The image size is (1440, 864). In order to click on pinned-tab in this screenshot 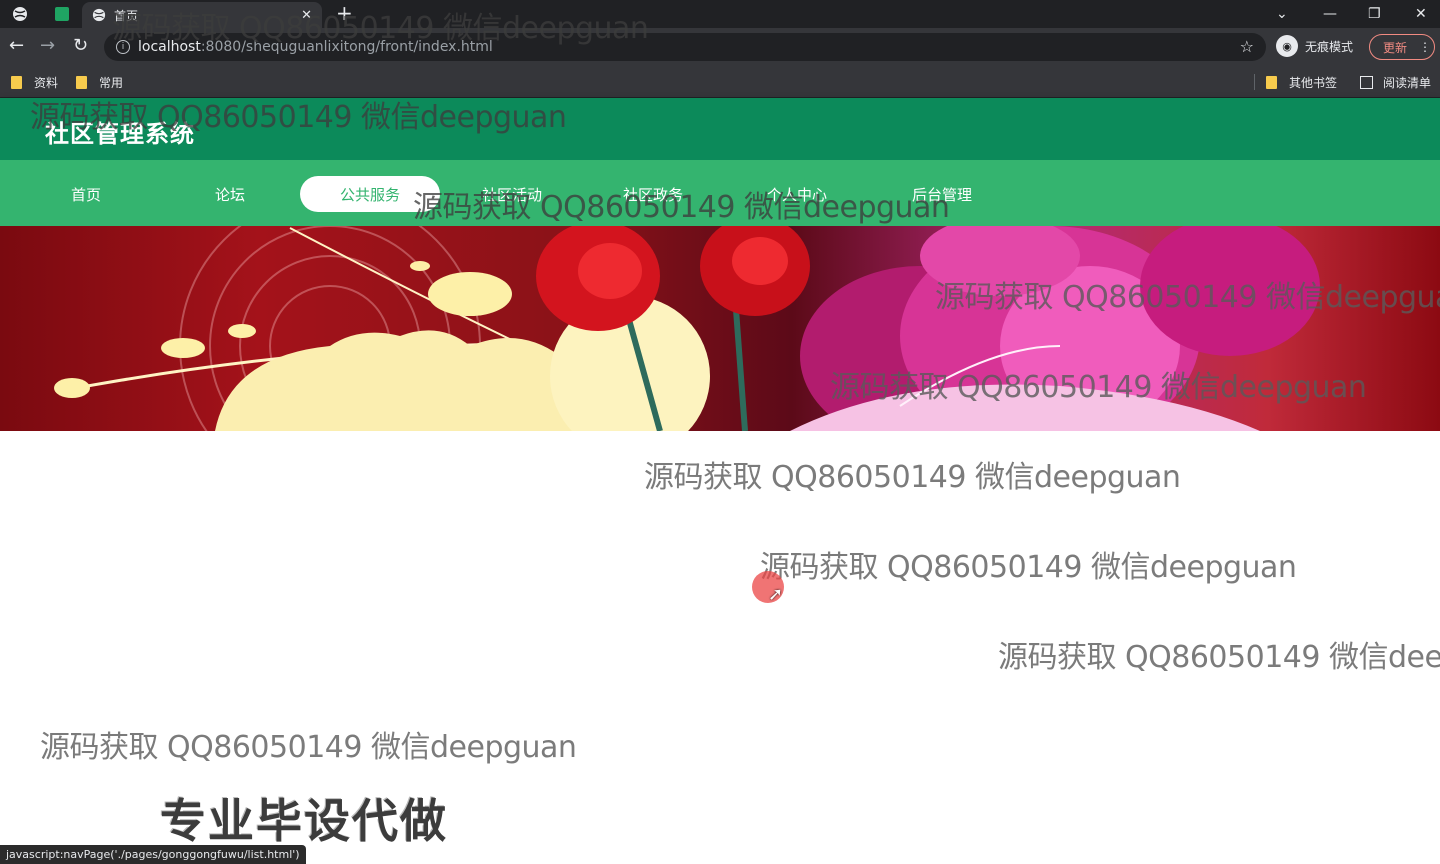, I will do `click(20, 14)`.